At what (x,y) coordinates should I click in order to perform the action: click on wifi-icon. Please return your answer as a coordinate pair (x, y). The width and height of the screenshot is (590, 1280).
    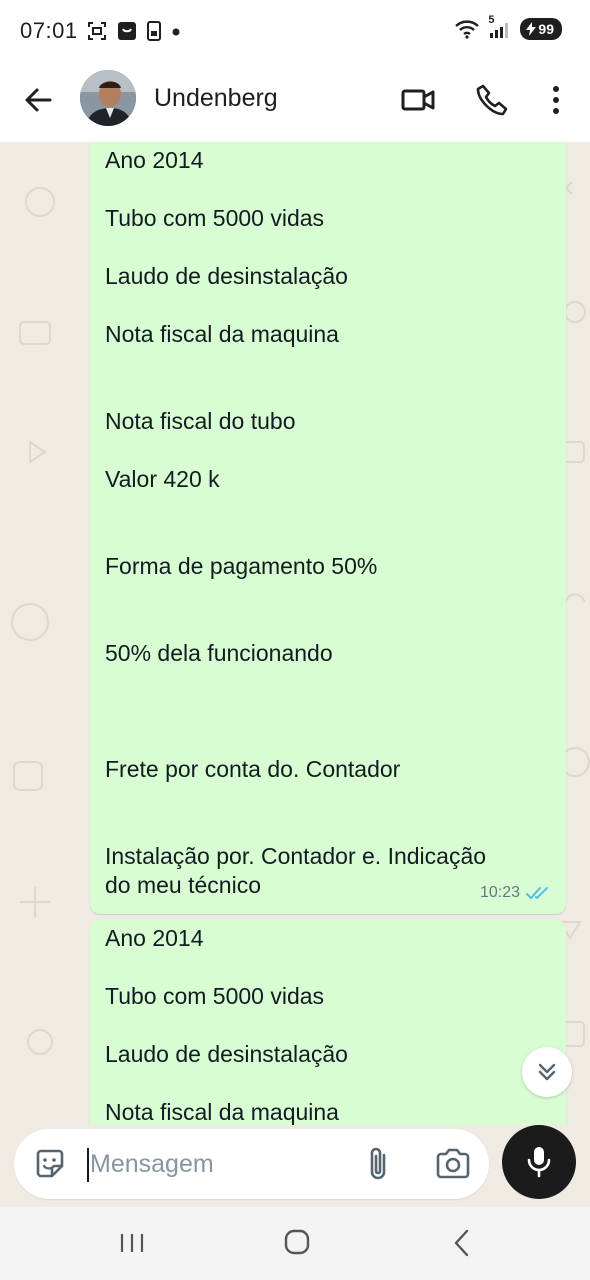
    Looking at the image, I should click on (467, 29).